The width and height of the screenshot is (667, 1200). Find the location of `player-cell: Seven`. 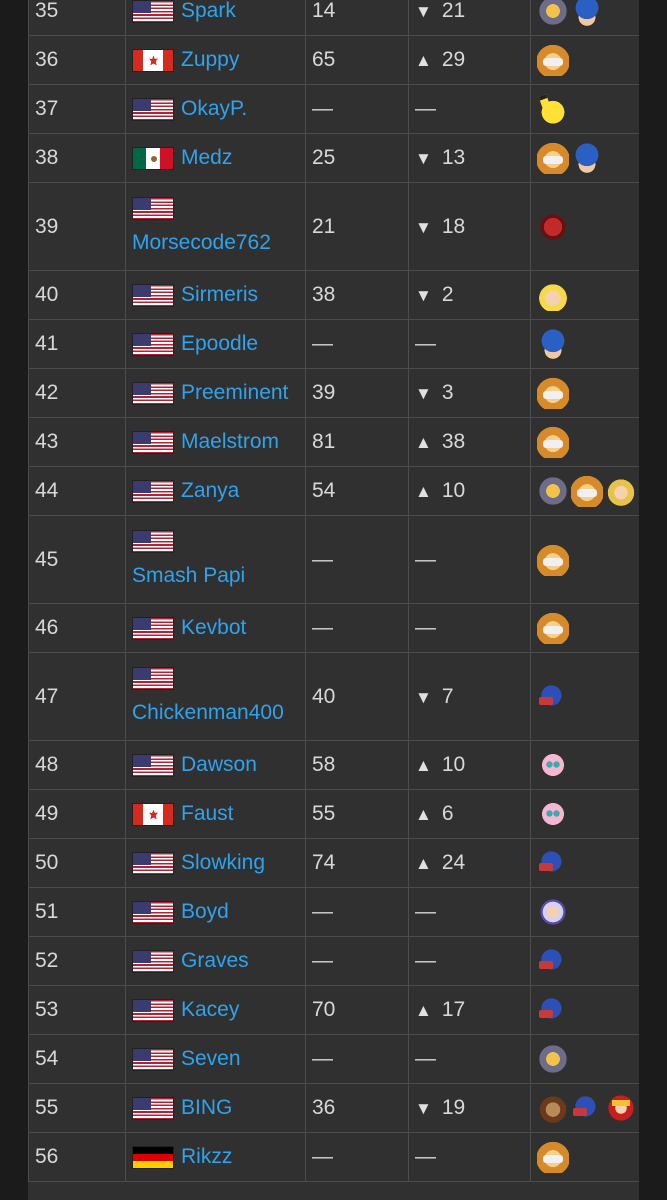

player-cell: Seven is located at coordinates (215, 1059).